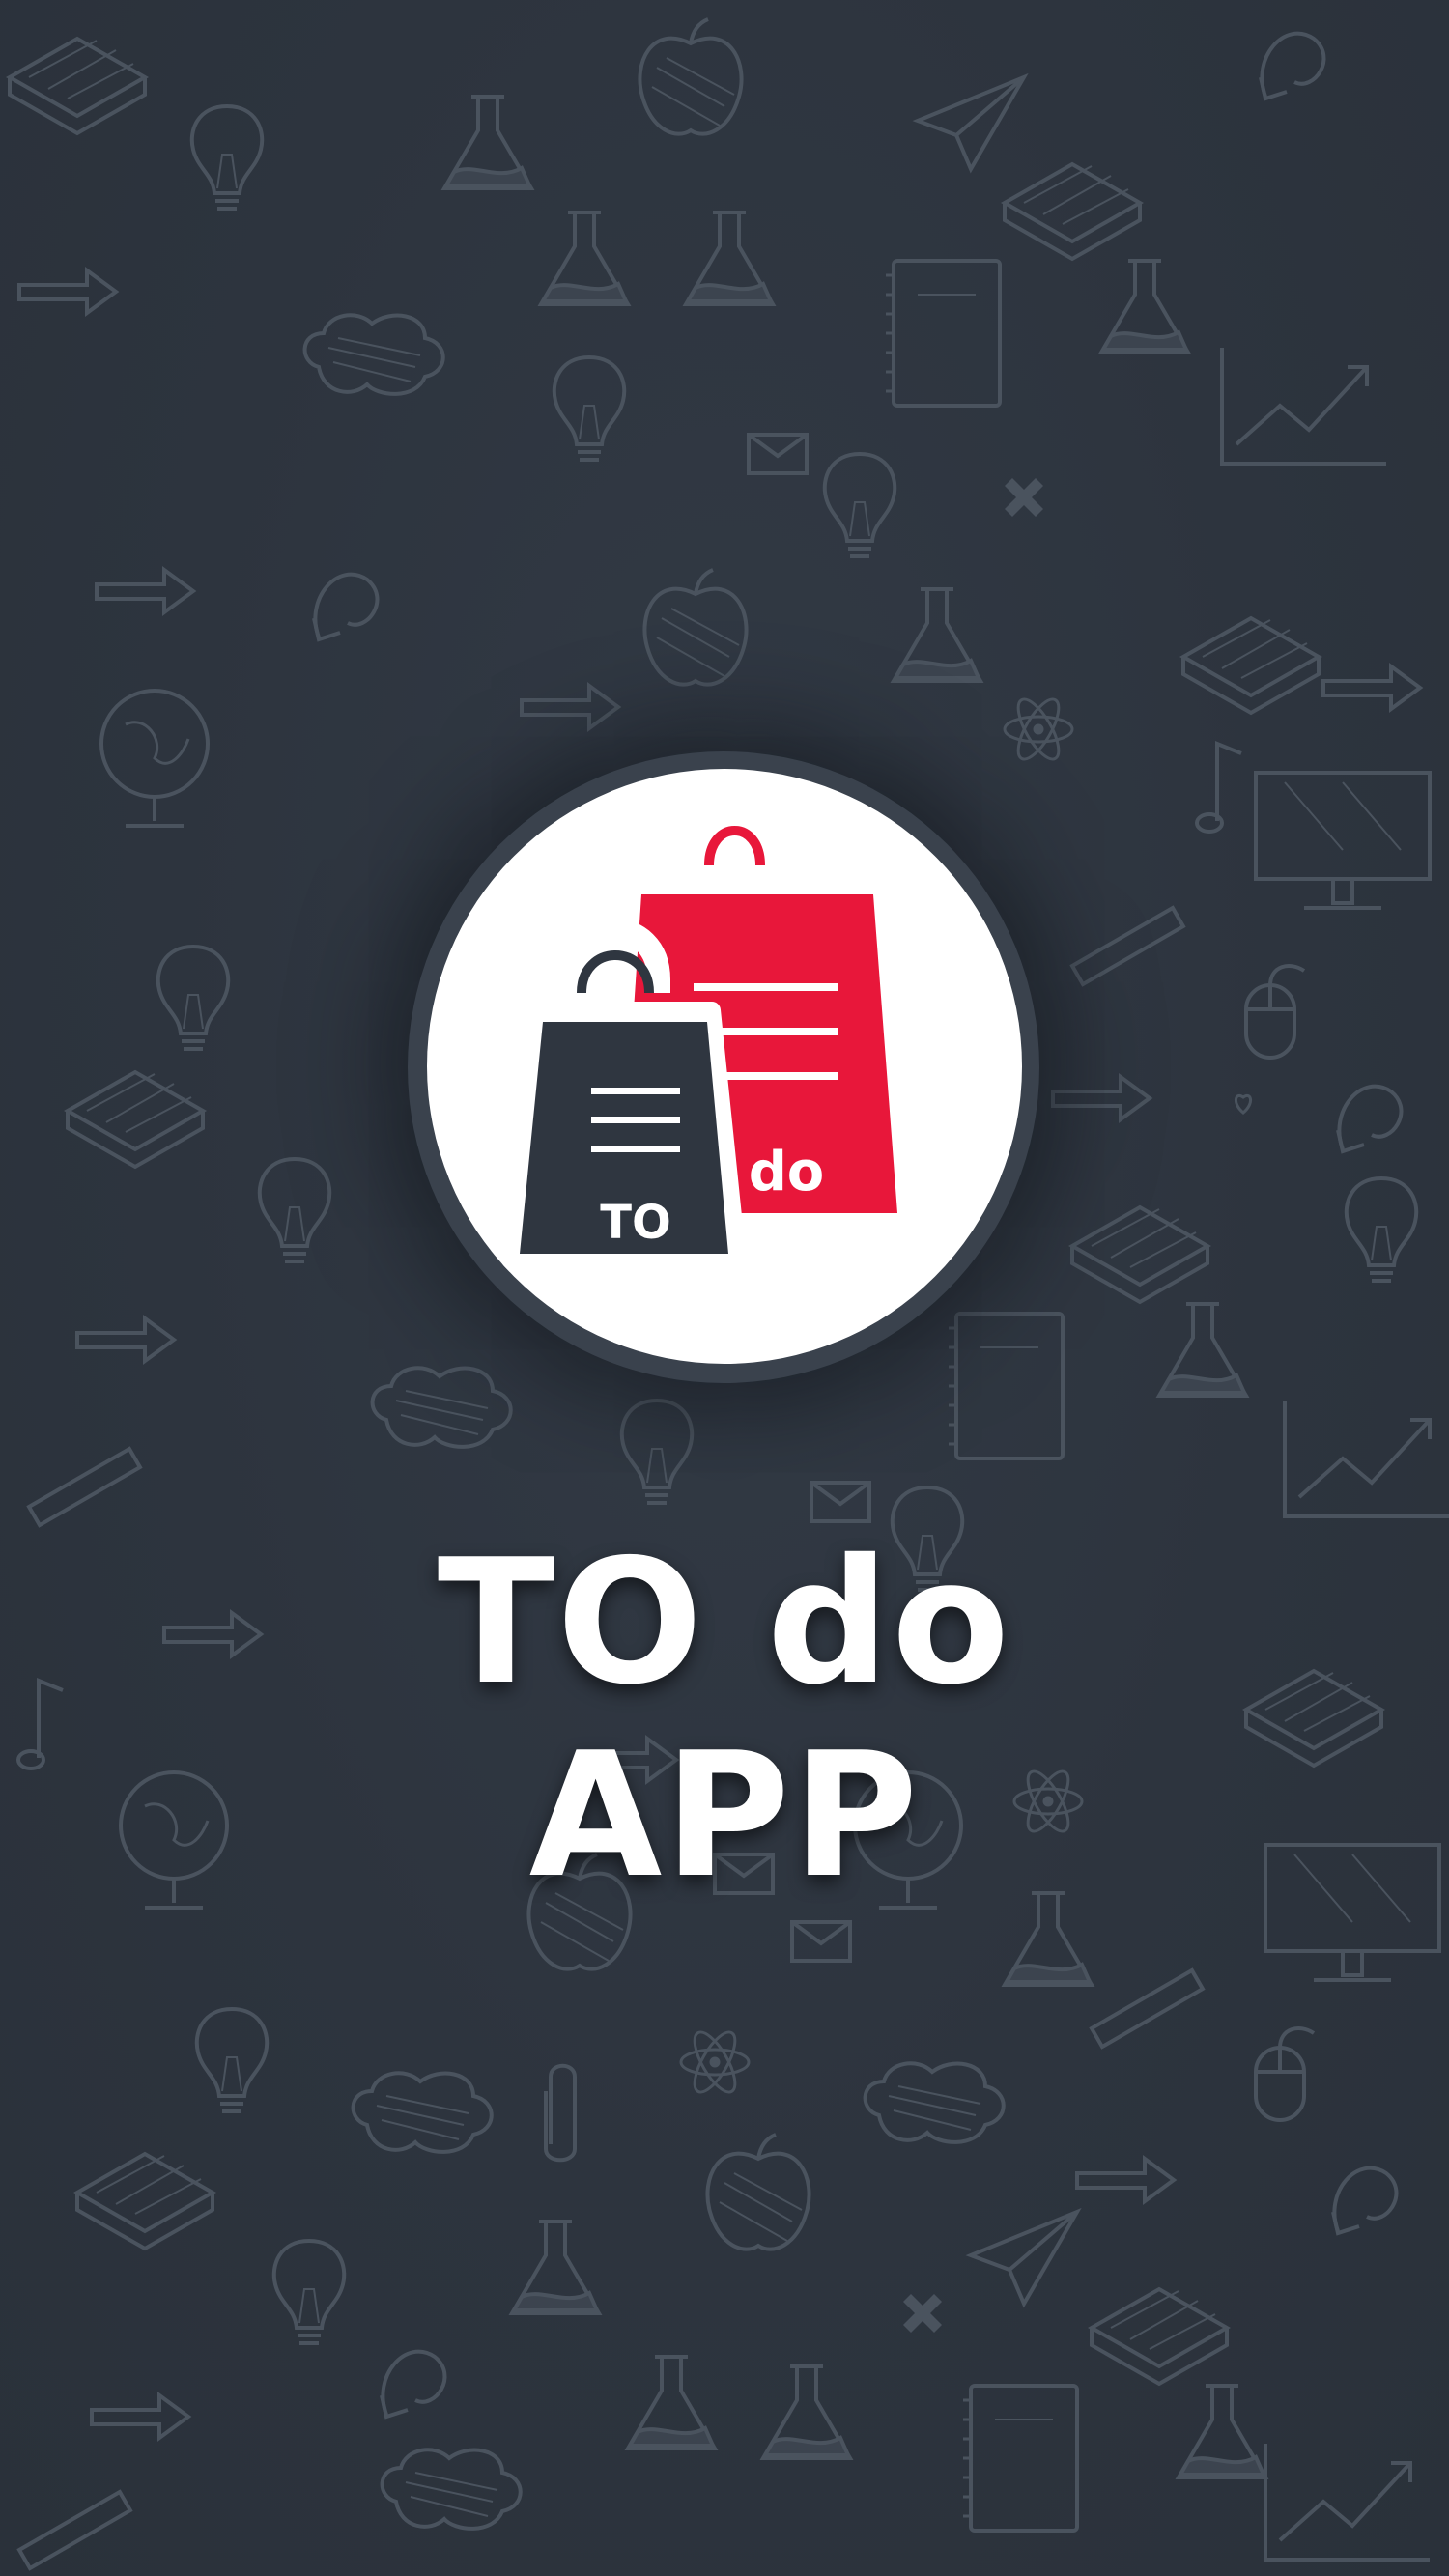  What do you see at coordinates (635, 1223) in the screenshot?
I see `left-bag-label: TO` at bounding box center [635, 1223].